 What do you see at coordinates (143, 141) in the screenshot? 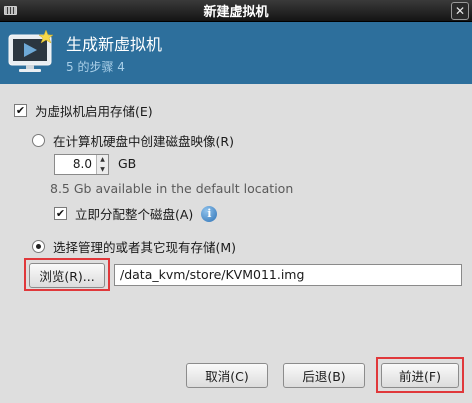
I see `create-disk-label: 在计算机硬盘中创建磁盘映像(R)` at bounding box center [143, 141].